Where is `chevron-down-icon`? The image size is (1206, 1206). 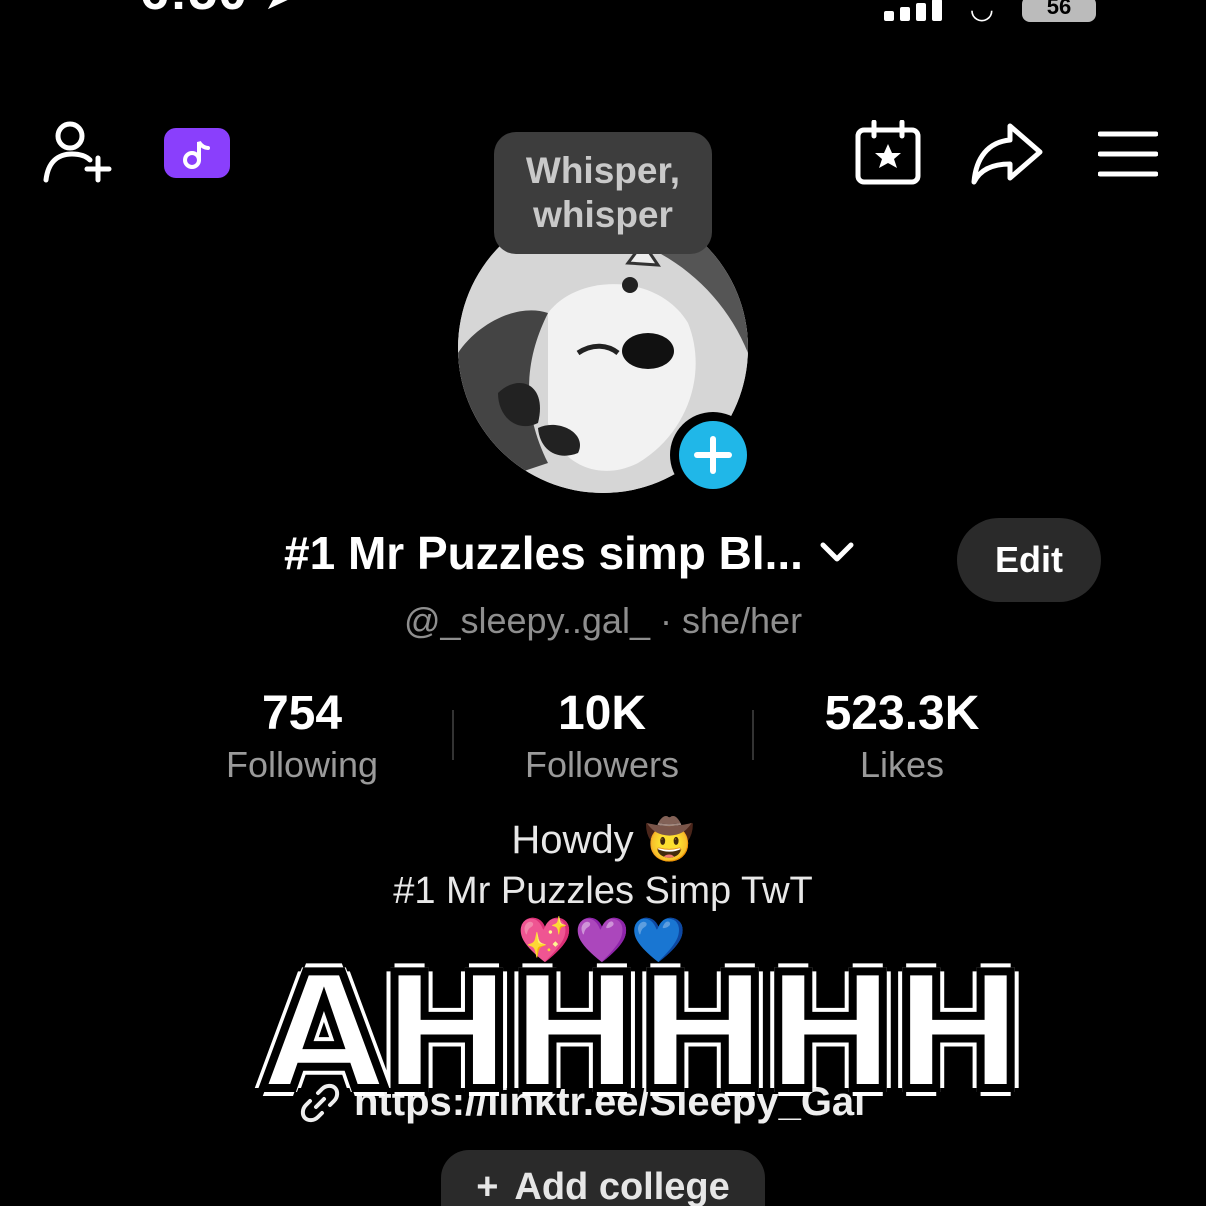
chevron-down-icon is located at coordinates (837, 553).